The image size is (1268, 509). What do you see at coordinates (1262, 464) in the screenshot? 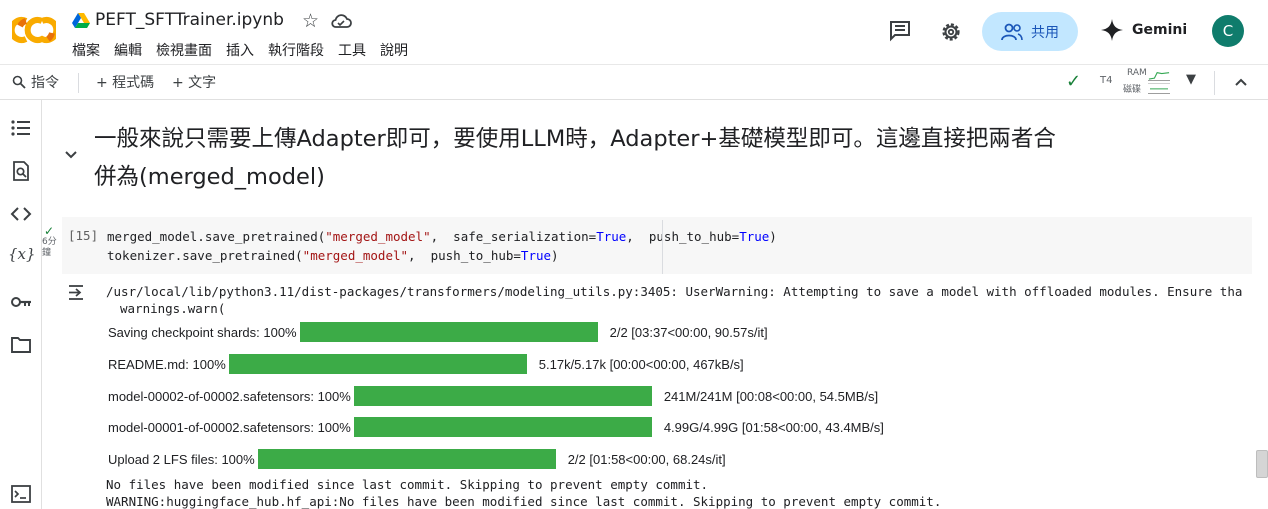
I see `scrollbar-thumb` at bounding box center [1262, 464].